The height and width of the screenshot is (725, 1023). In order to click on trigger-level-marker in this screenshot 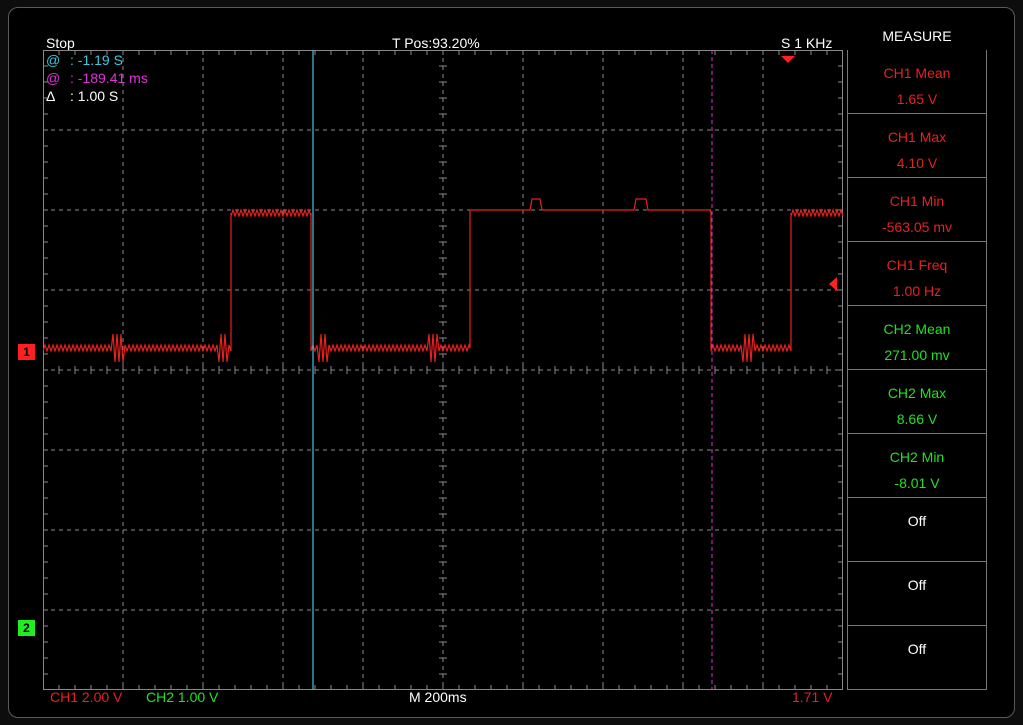, I will do `click(833, 284)`.